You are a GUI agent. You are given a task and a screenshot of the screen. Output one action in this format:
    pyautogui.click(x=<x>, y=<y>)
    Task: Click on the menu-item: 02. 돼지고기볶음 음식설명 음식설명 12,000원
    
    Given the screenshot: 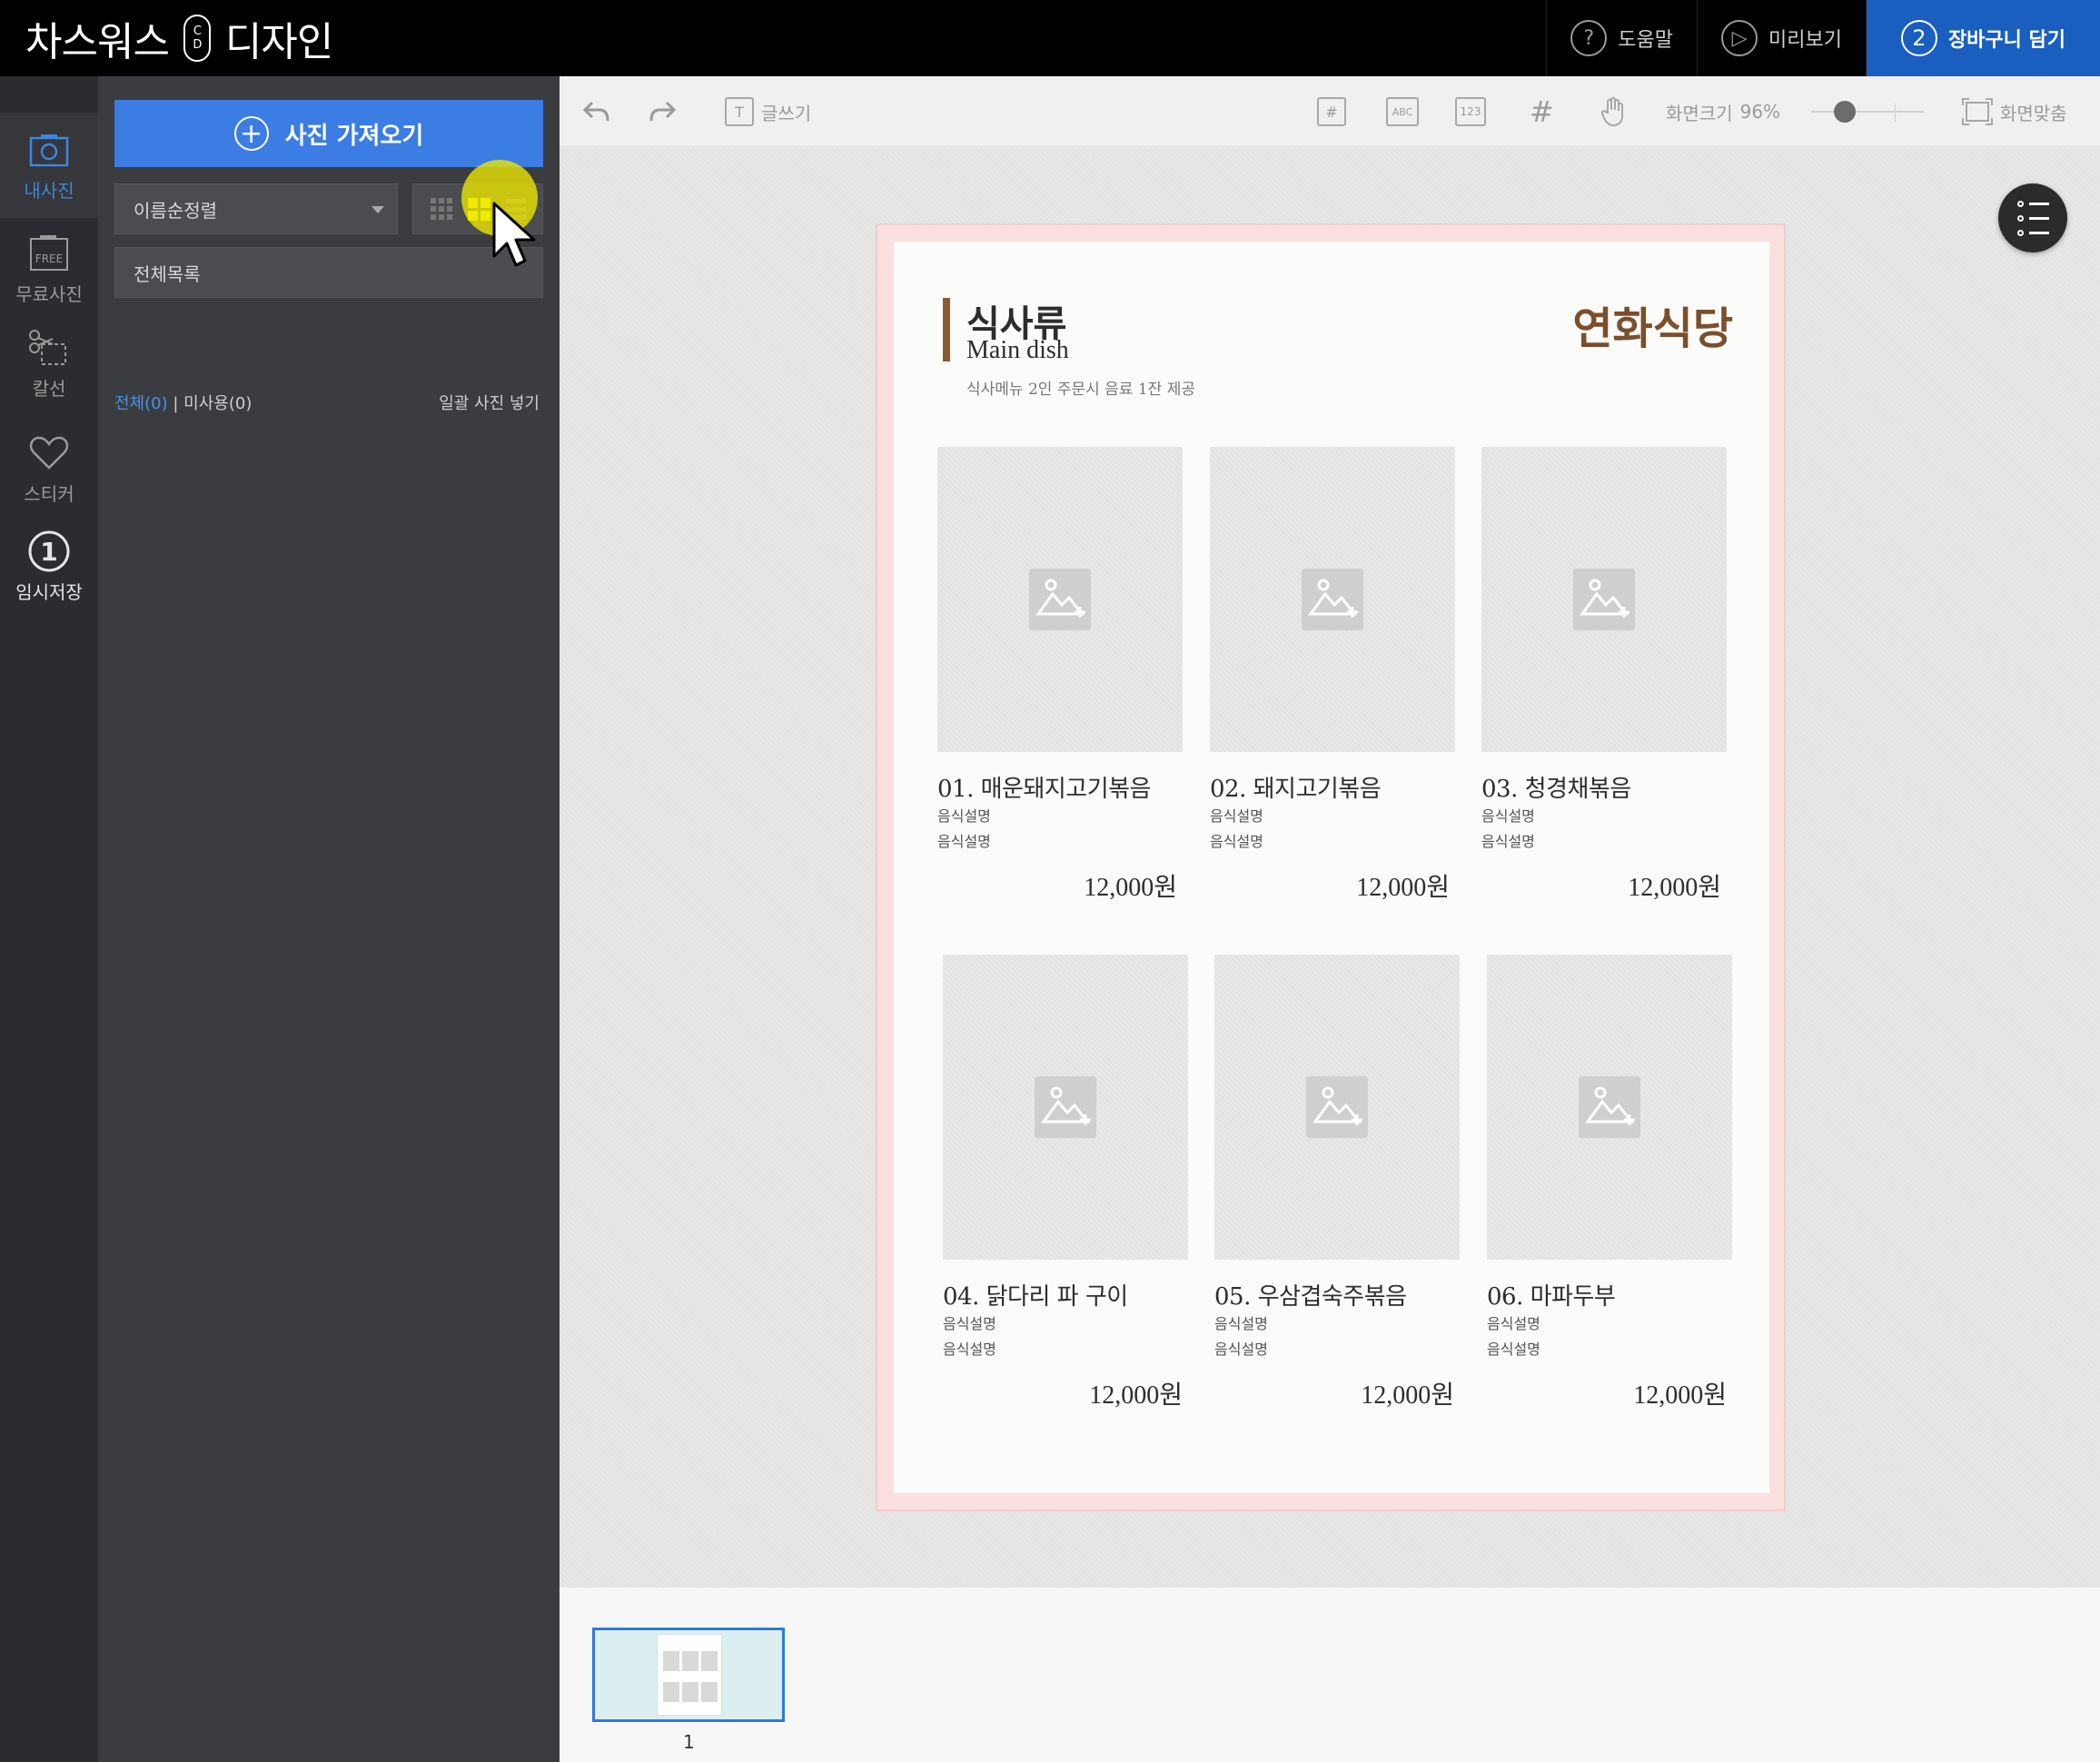 What is the action you would take?
    pyautogui.click(x=1332, y=675)
    